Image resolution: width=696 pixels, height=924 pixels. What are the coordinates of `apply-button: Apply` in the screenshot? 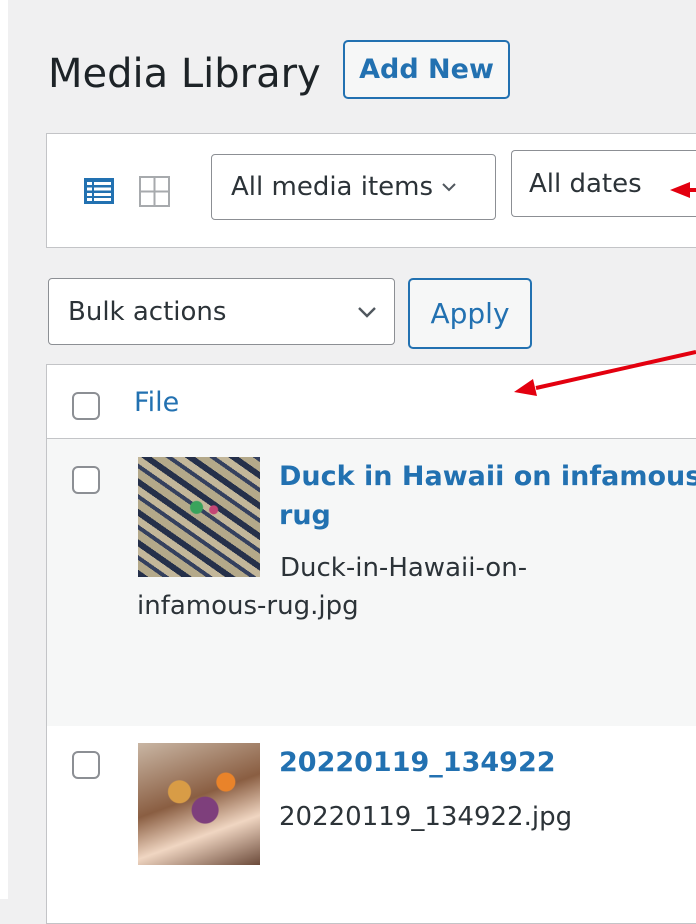 It's located at (470, 313).